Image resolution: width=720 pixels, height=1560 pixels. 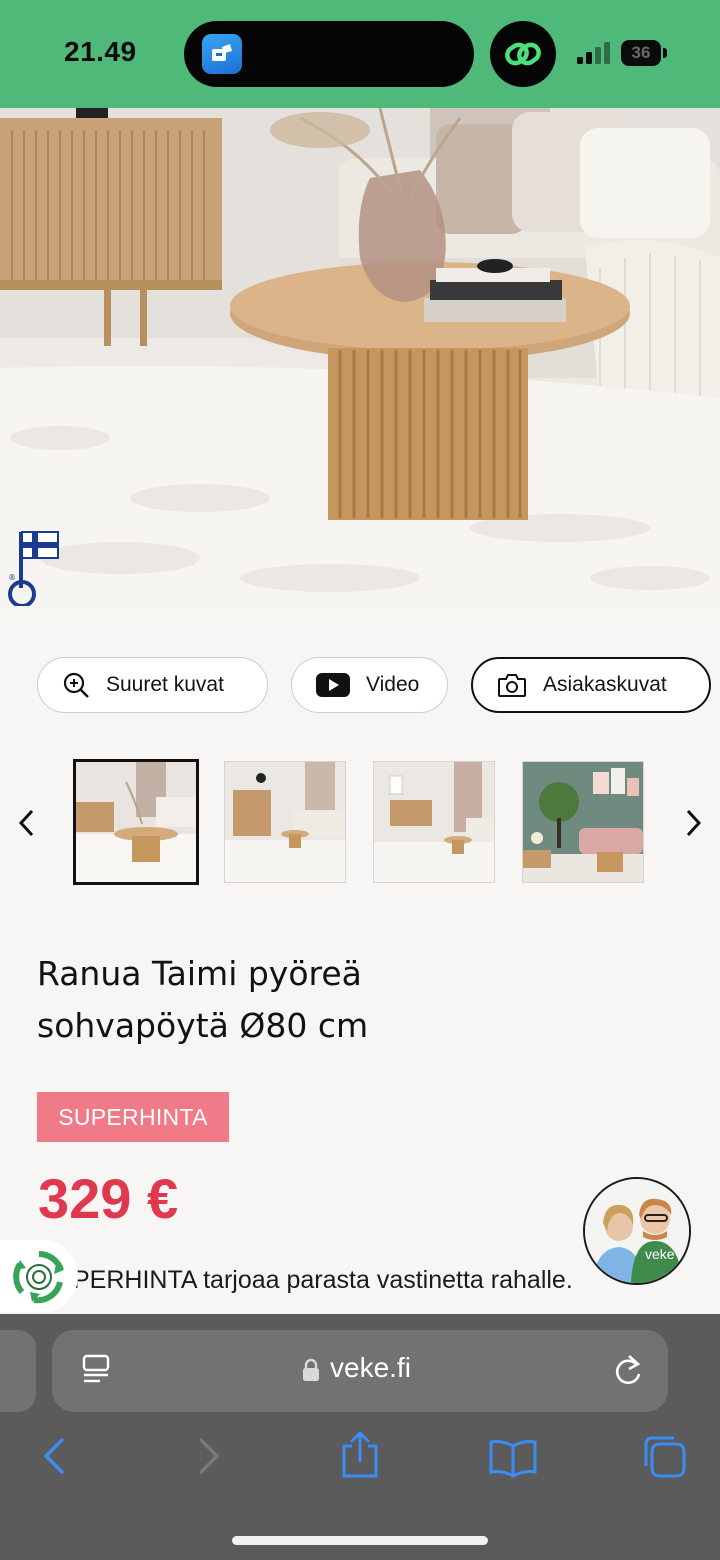 I want to click on home-indicator, so click(x=360, y=1540).